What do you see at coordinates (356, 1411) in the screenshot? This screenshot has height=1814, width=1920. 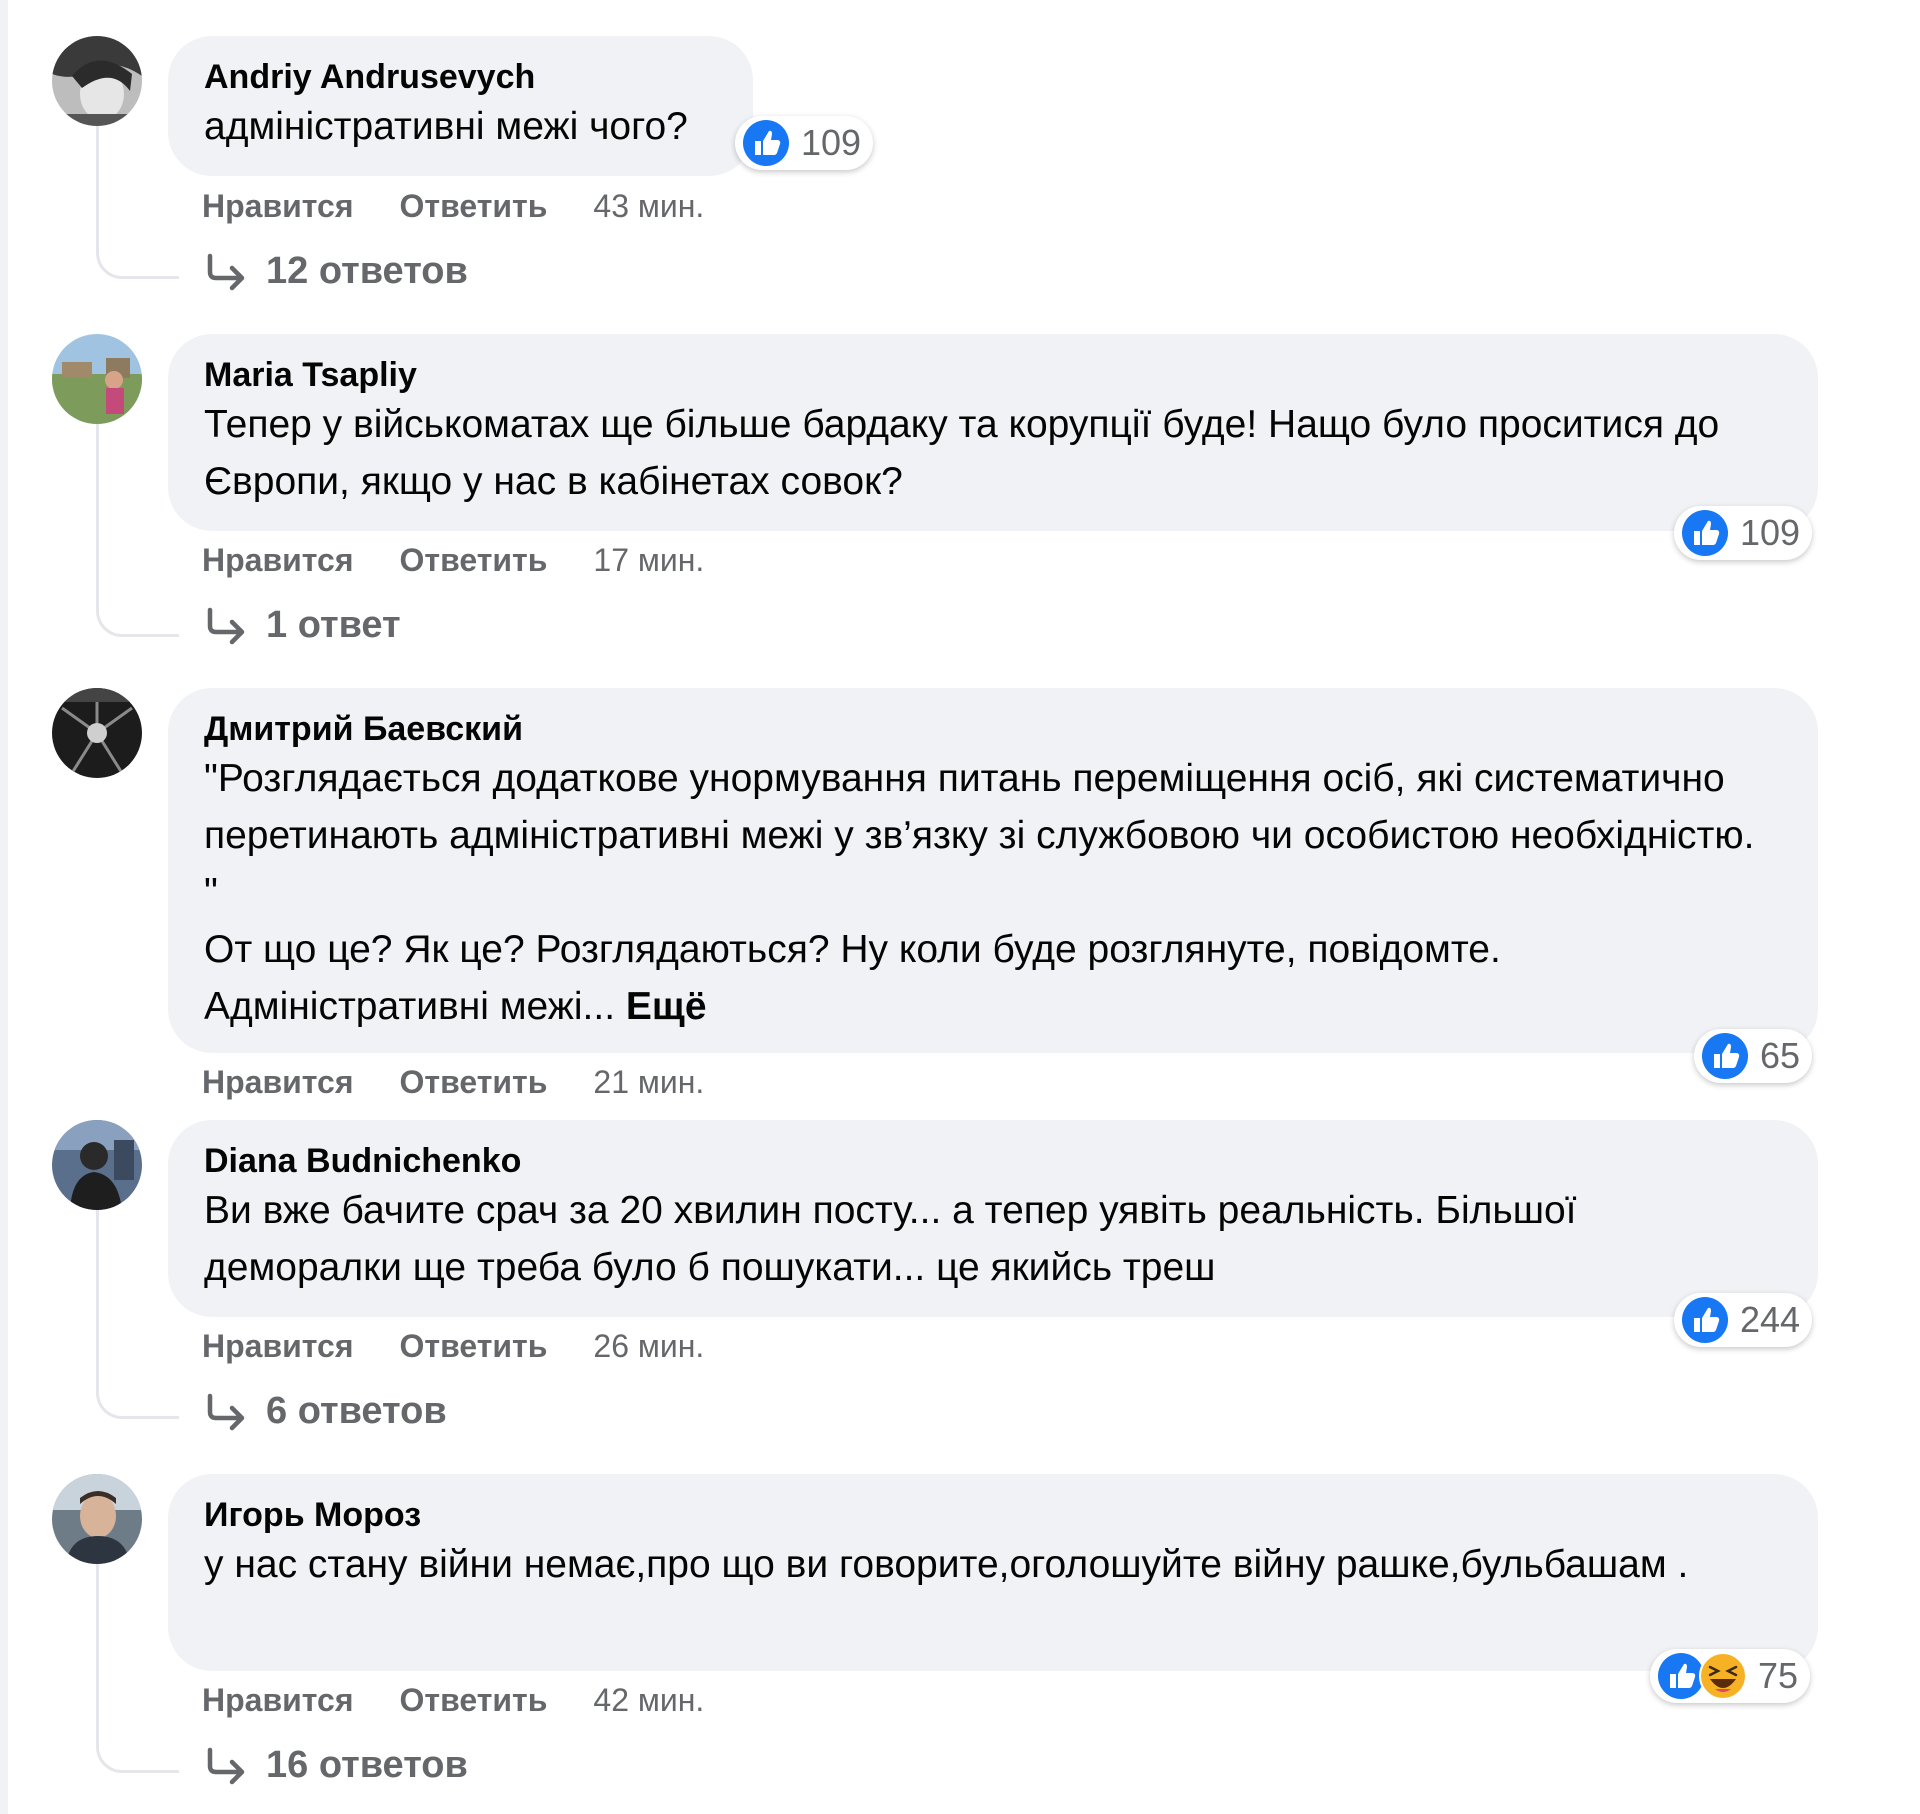 I see `replies-count: 6 ответов` at bounding box center [356, 1411].